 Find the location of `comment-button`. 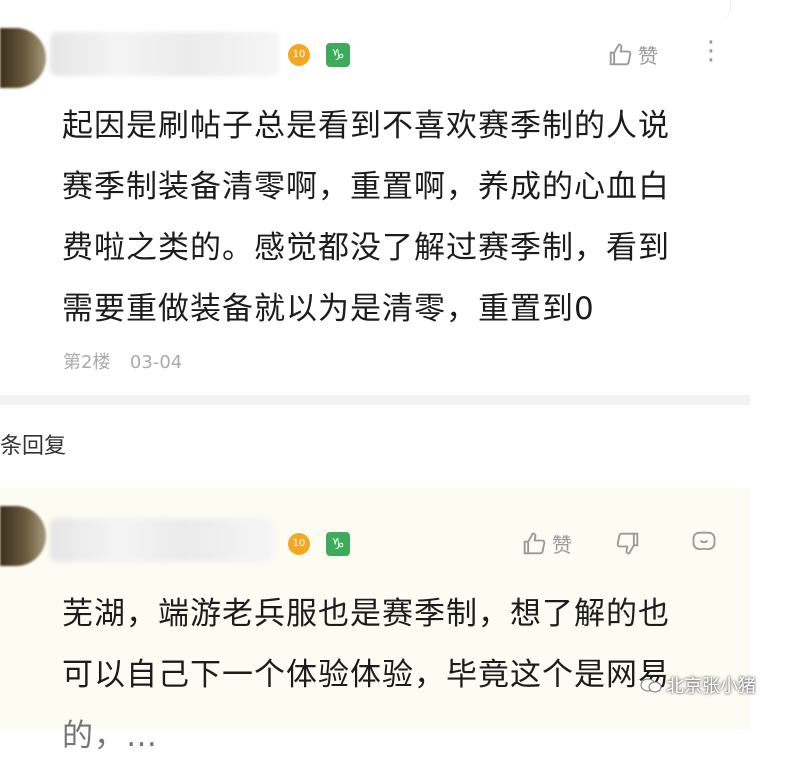

comment-button is located at coordinates (704, 542).